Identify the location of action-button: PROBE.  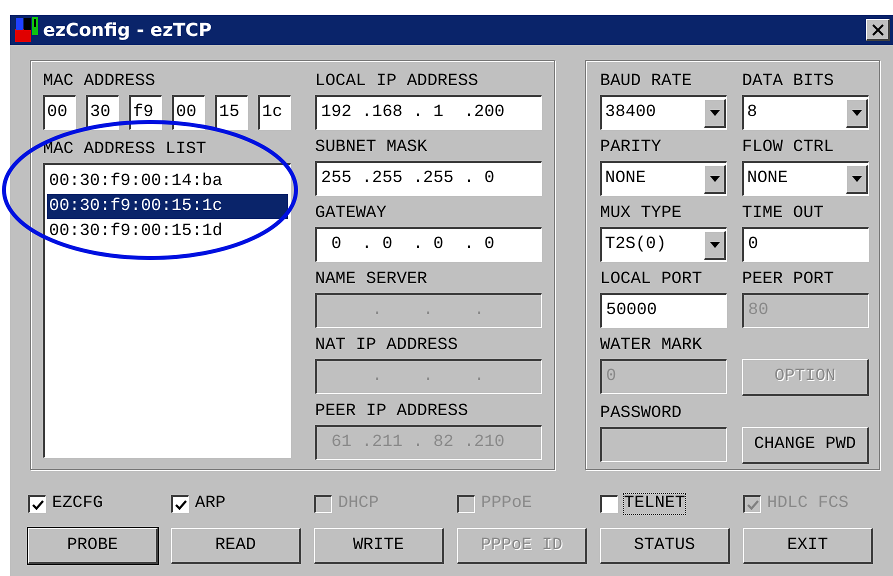
(93, 546).